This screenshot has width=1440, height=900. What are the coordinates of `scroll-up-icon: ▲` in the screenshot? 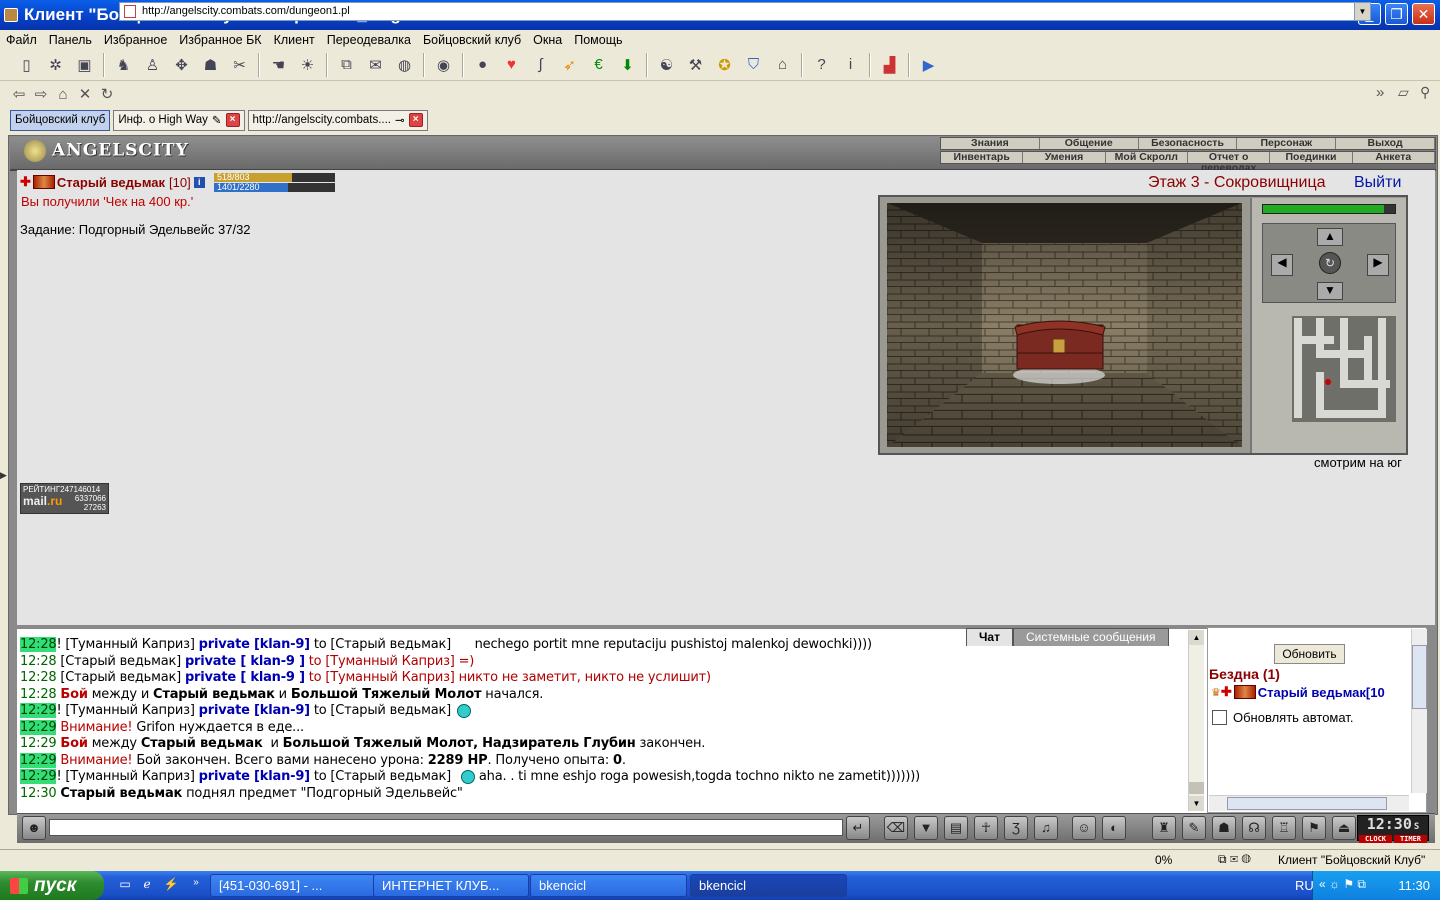 It's located at (1196, 637).